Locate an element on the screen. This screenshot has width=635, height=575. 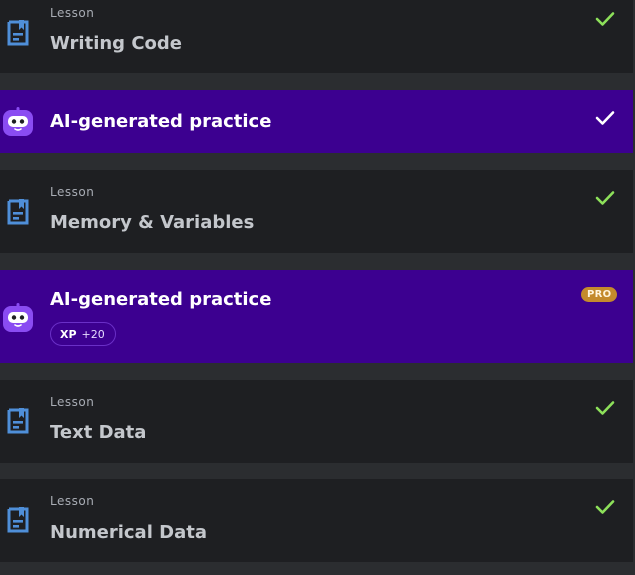
lesson-item-text-data: Lesson Text Data is located at coordinates (316, 421).